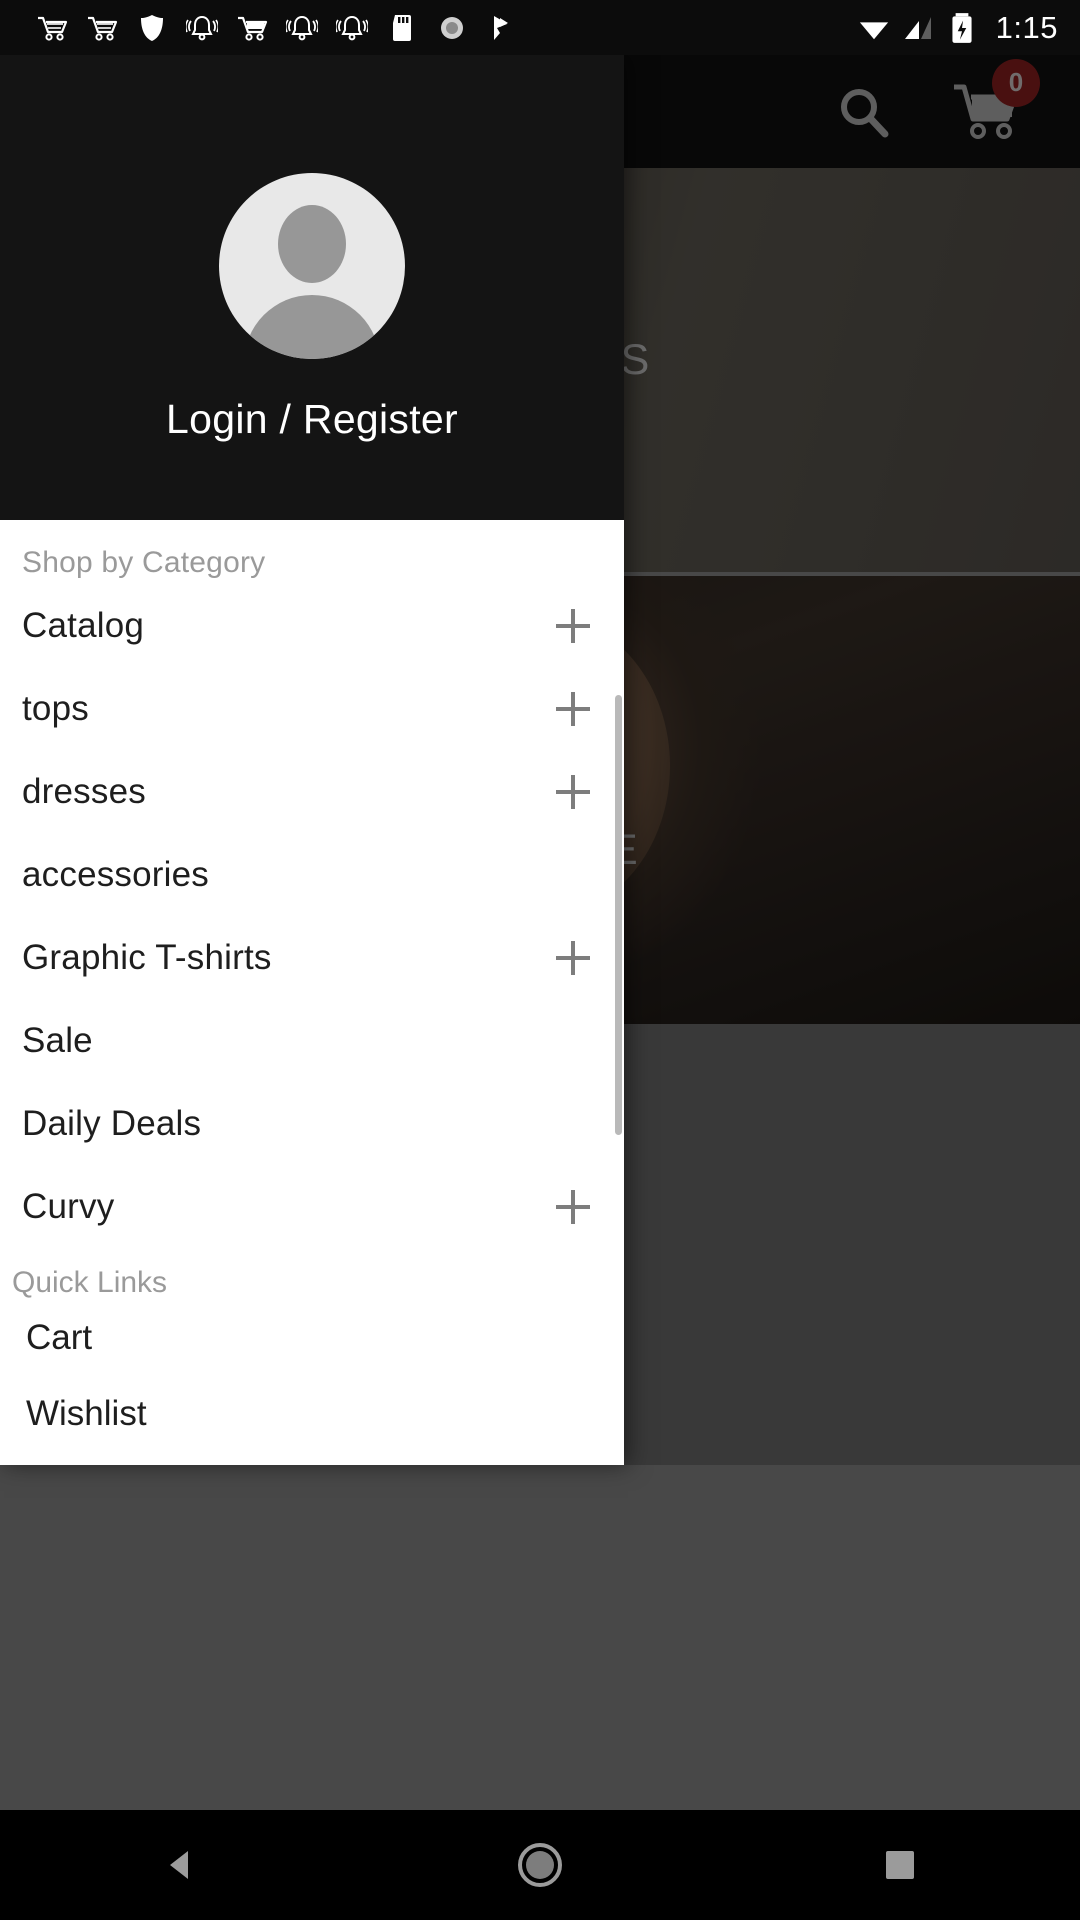  Describe the element at coordinates (86, 1413) in the screenshot. I see `quick-link-label: Wishlist` at that location.